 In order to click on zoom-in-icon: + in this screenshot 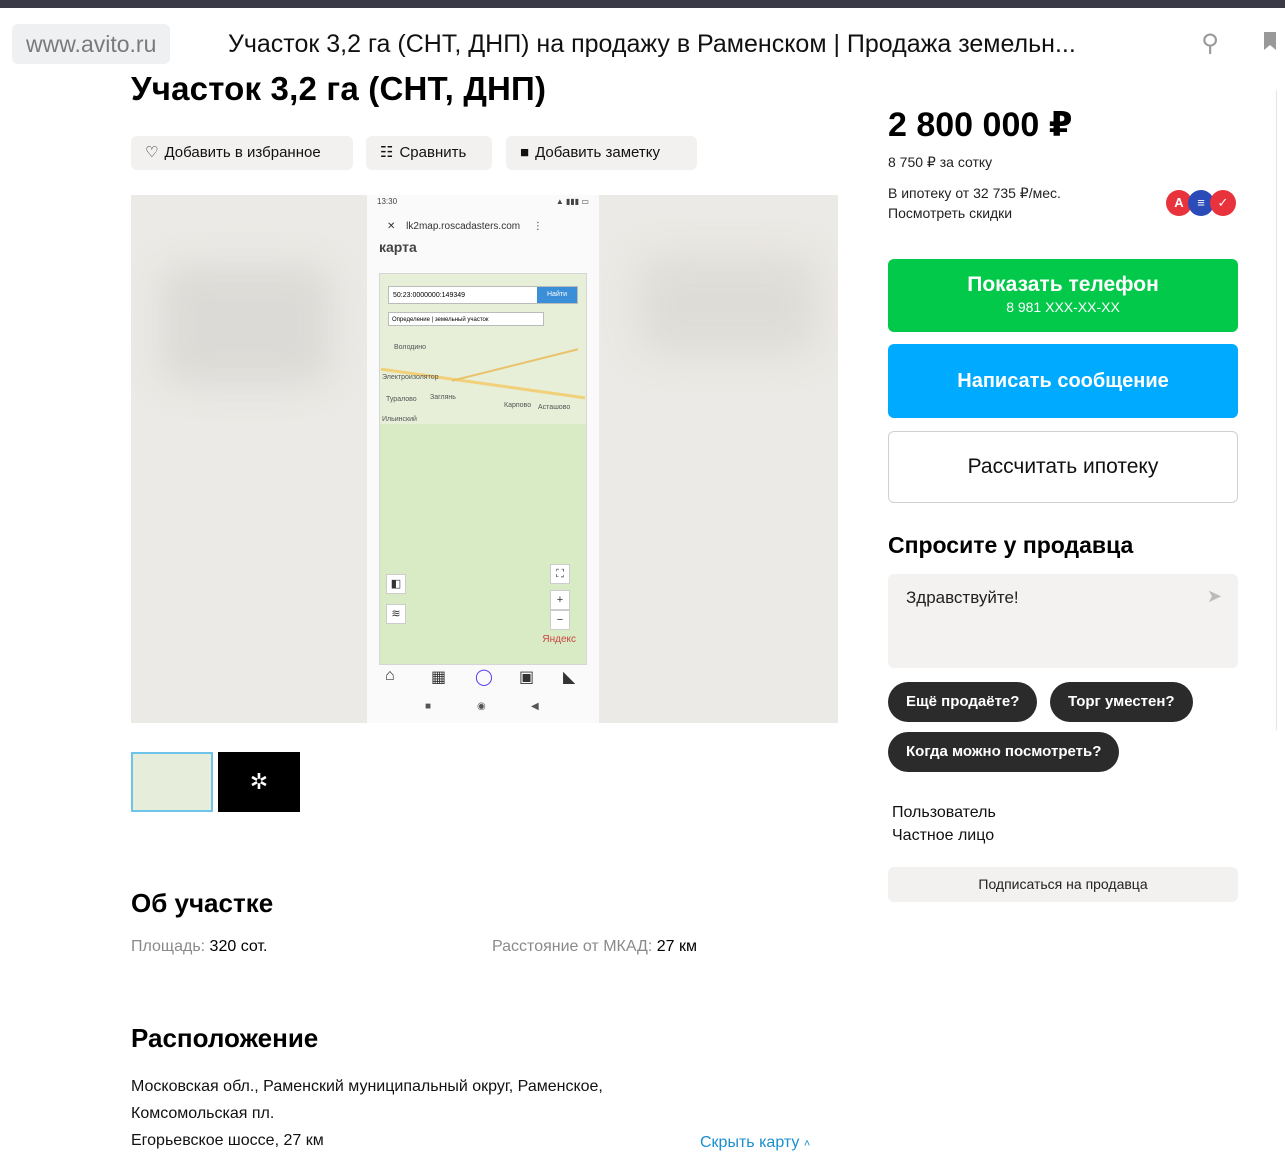, I will do `click(560, 600)`.